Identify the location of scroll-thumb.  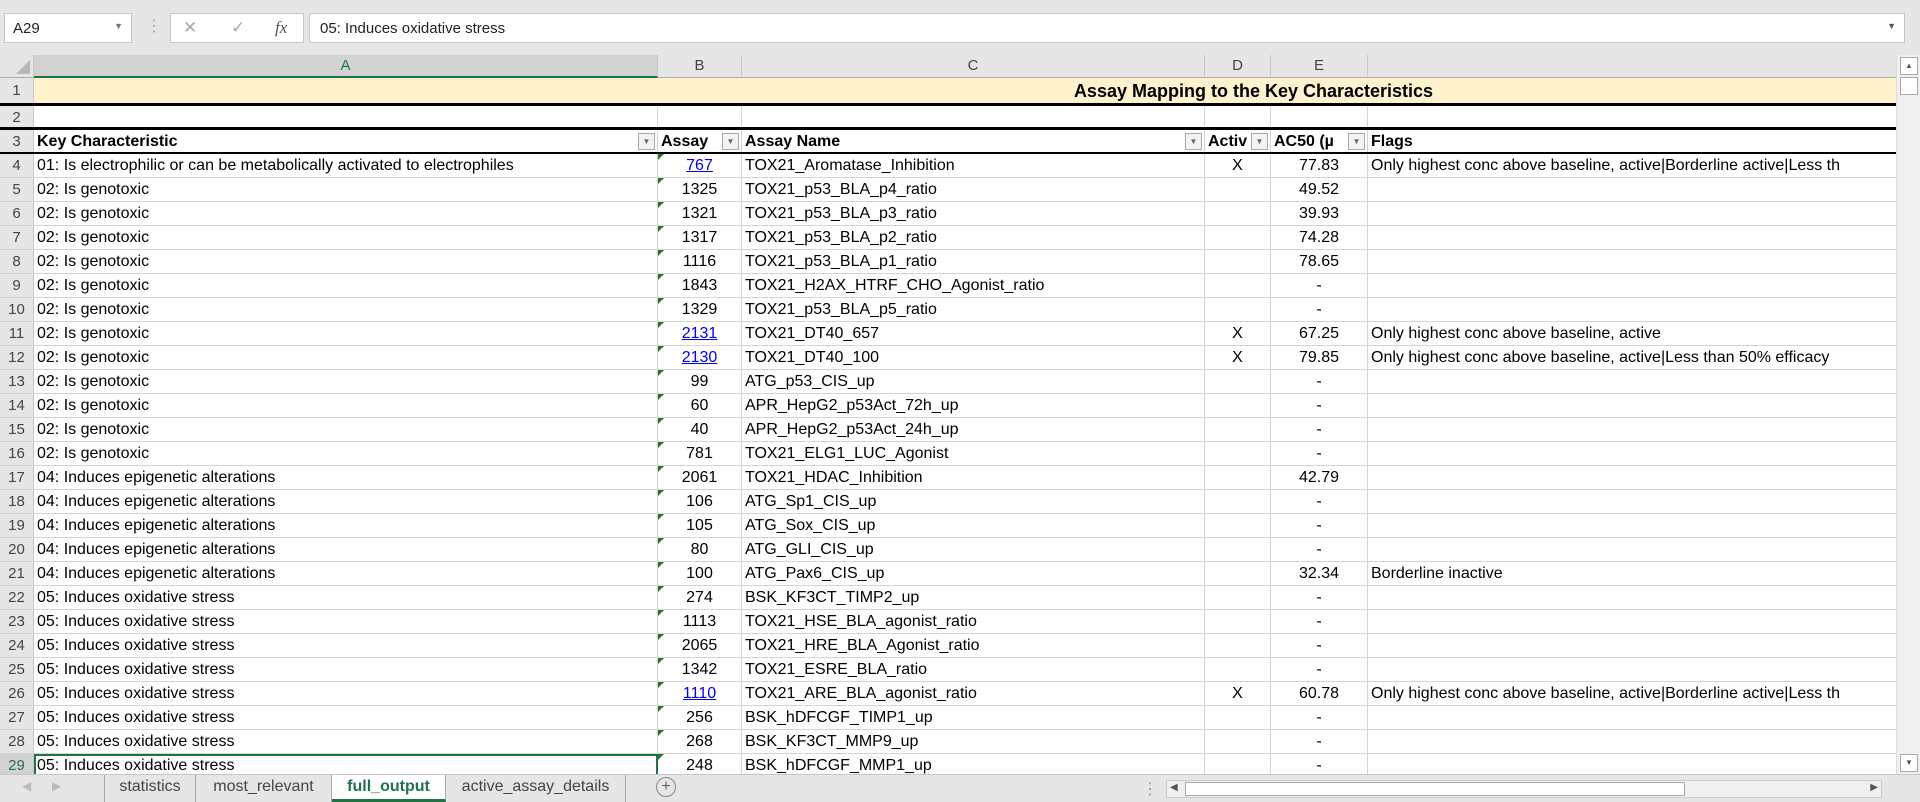
(1435, 789).